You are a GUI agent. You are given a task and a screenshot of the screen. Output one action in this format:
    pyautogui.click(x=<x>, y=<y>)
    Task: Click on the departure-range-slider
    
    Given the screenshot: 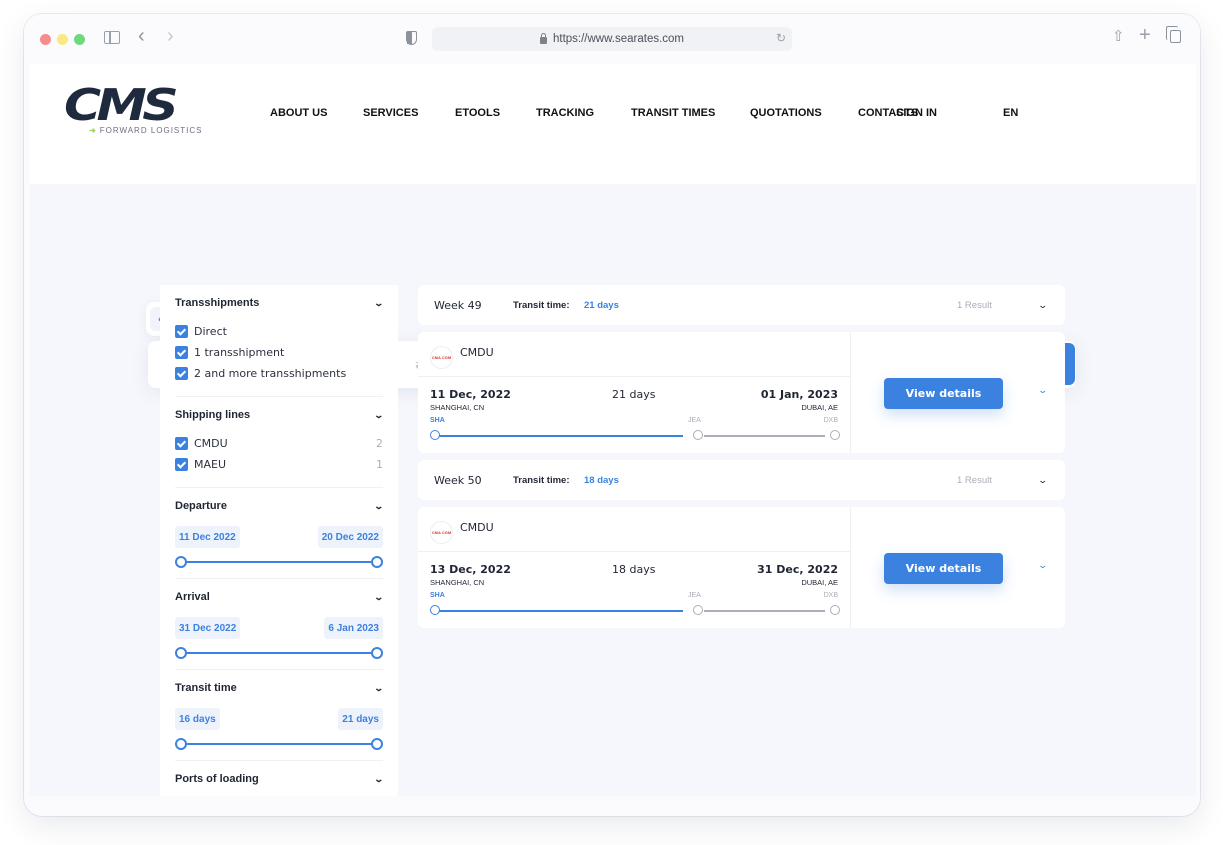 What is the action you would take?
    pyautogui.click(x=279, y=562)
    